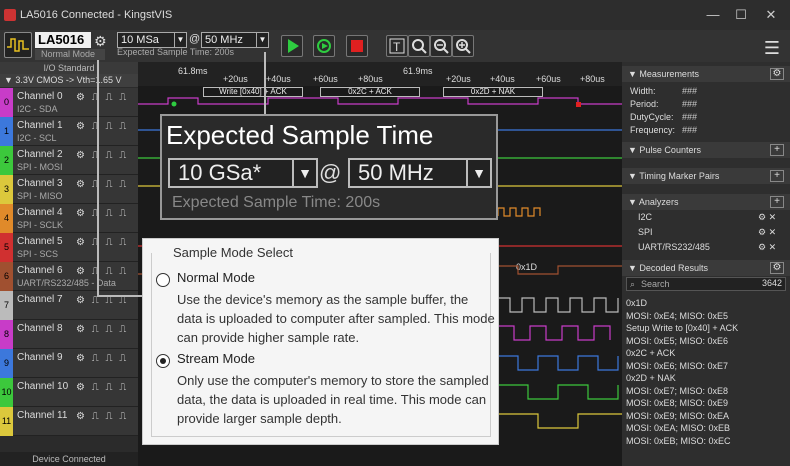 This screenshot has height=466, width=790. I want to click on maximize-button: ☐, so click(741, 15).